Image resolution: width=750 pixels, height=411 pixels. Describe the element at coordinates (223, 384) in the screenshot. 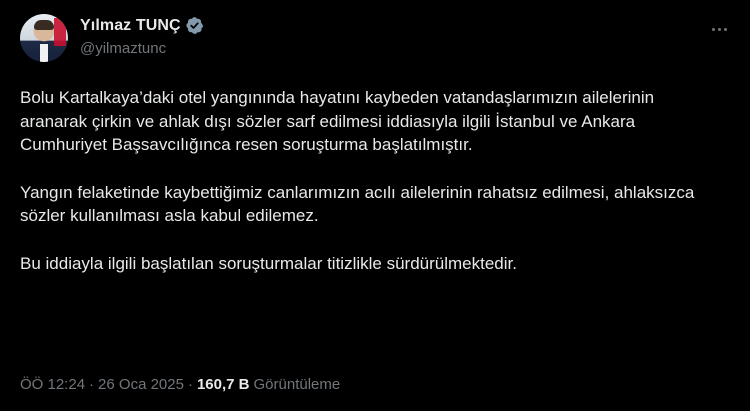

I see `views-count: 160,7 B` at that location.